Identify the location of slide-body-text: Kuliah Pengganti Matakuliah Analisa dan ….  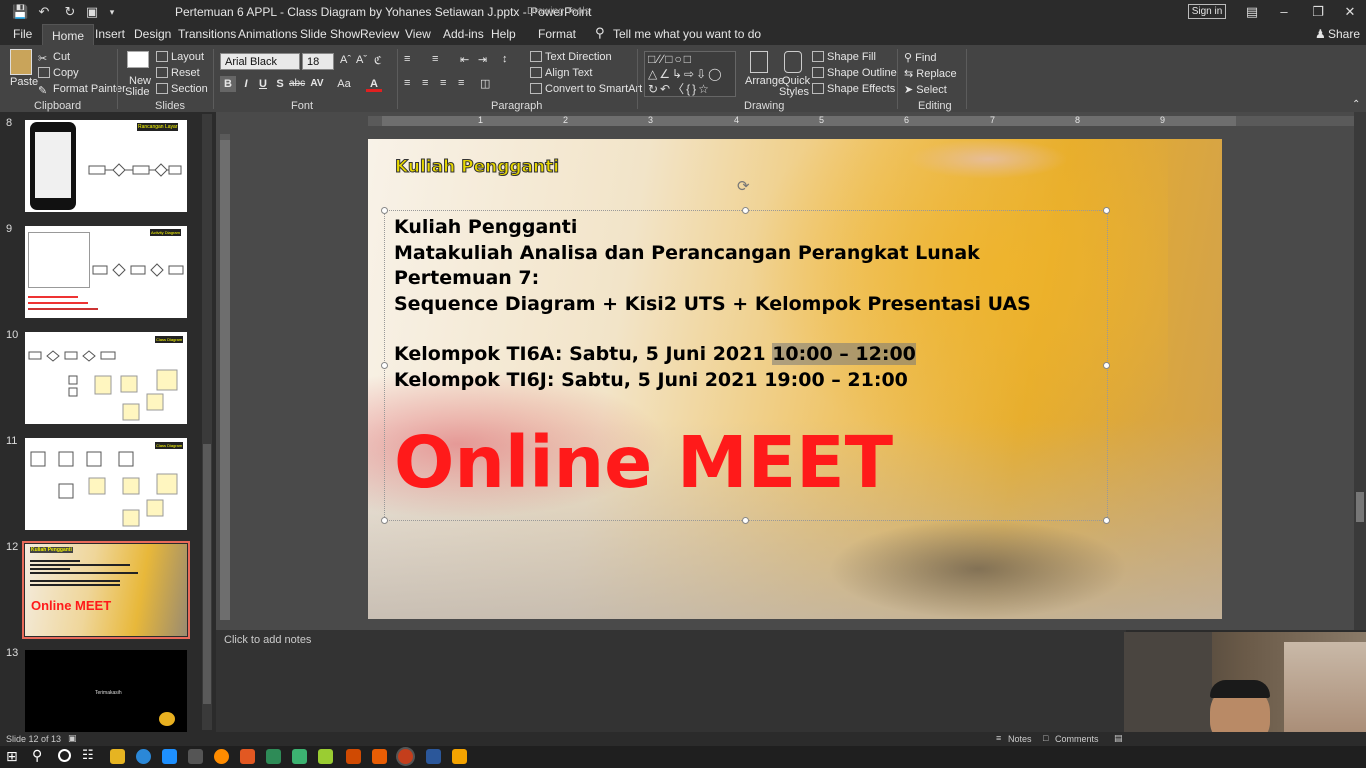
(712, 304).